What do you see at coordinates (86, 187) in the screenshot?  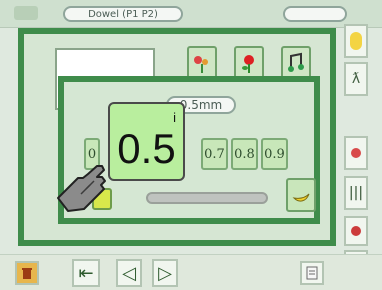 I see `hand-pointer-icon` at bounding box center [86, 187].